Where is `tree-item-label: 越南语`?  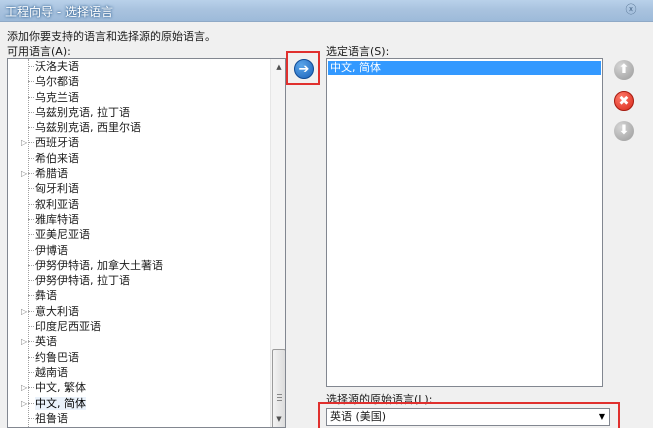
tree-item-label: 越南语 is located at coordinates (51, 372).